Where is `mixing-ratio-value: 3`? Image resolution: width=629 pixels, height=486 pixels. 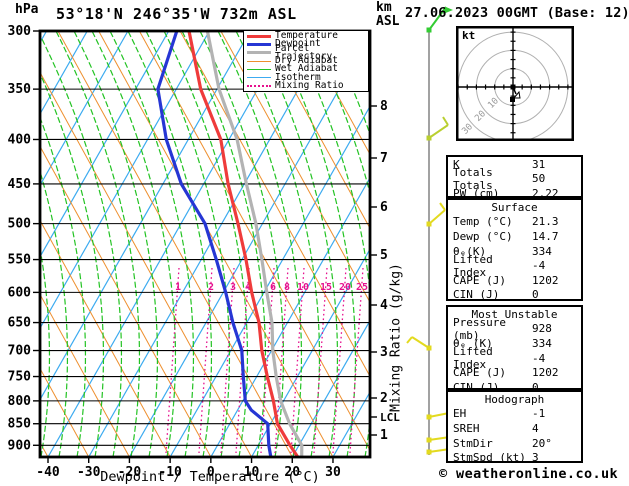 mixing-ratio-value: 3 is located at coordinates (233, 287).